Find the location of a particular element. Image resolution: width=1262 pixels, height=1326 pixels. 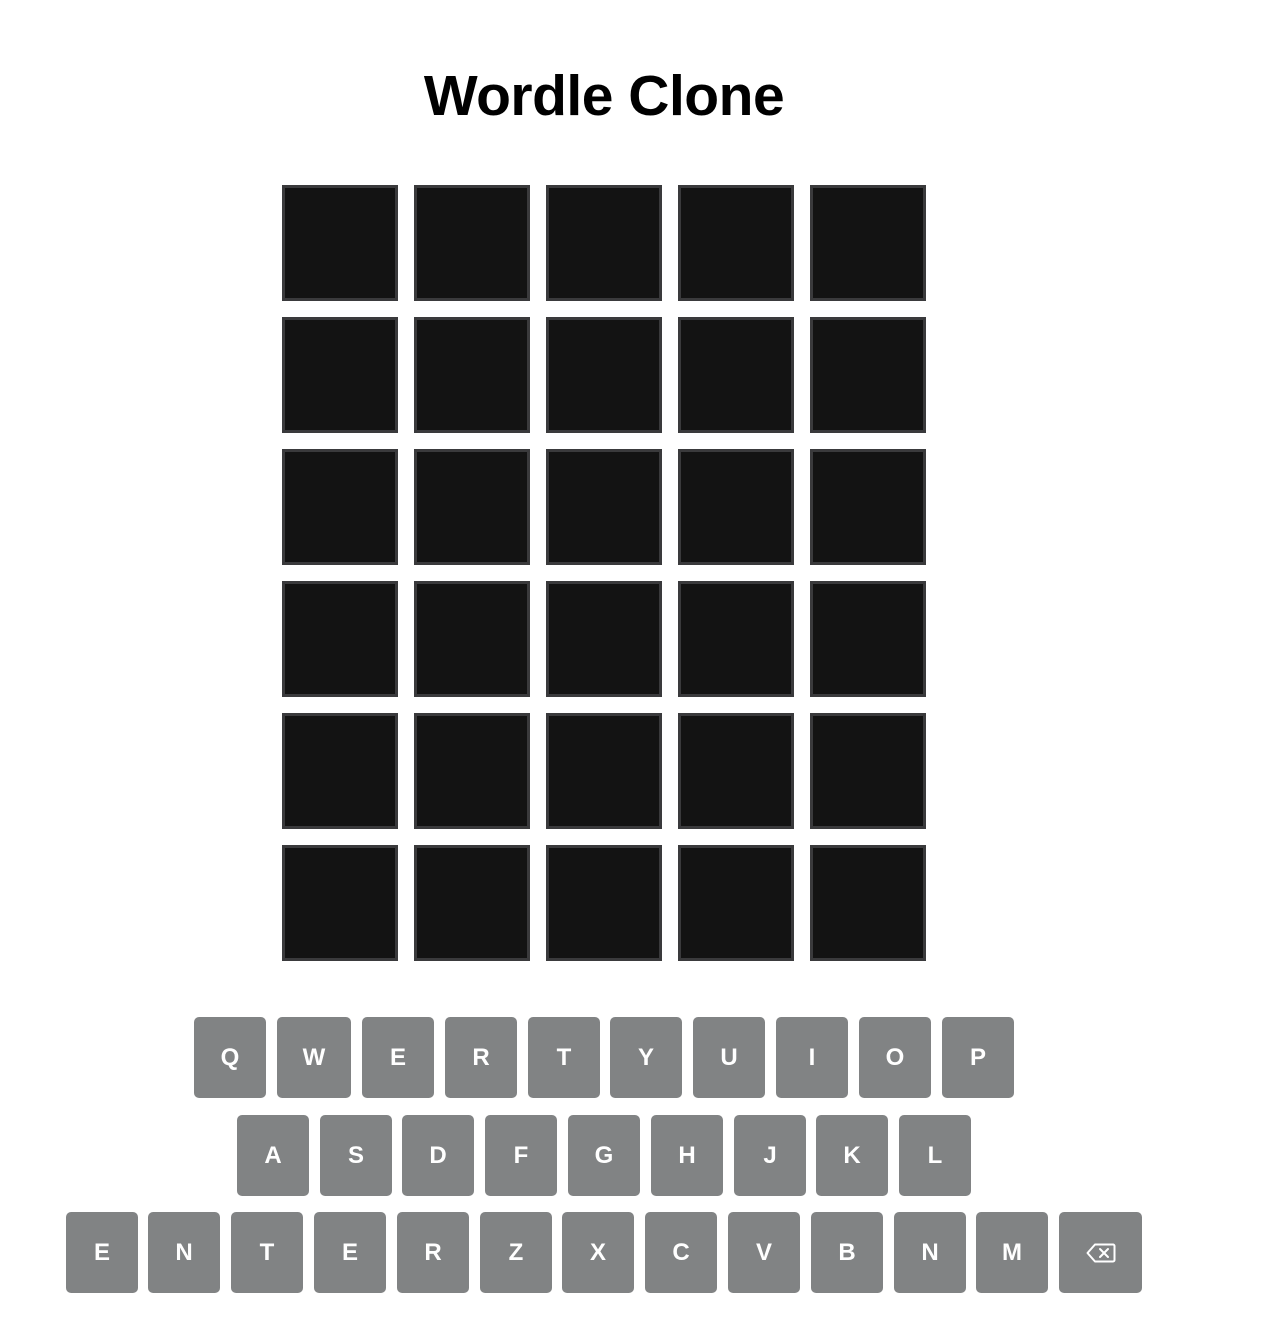

keyboard-row-2: A S D F G H J K L is located at coordinates (604, 1155).